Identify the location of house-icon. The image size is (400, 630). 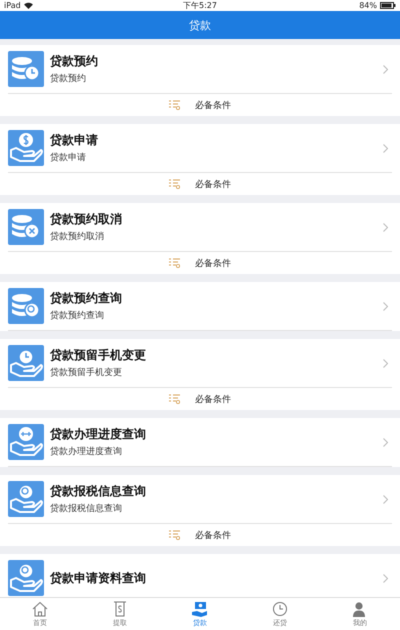
(40, 608).